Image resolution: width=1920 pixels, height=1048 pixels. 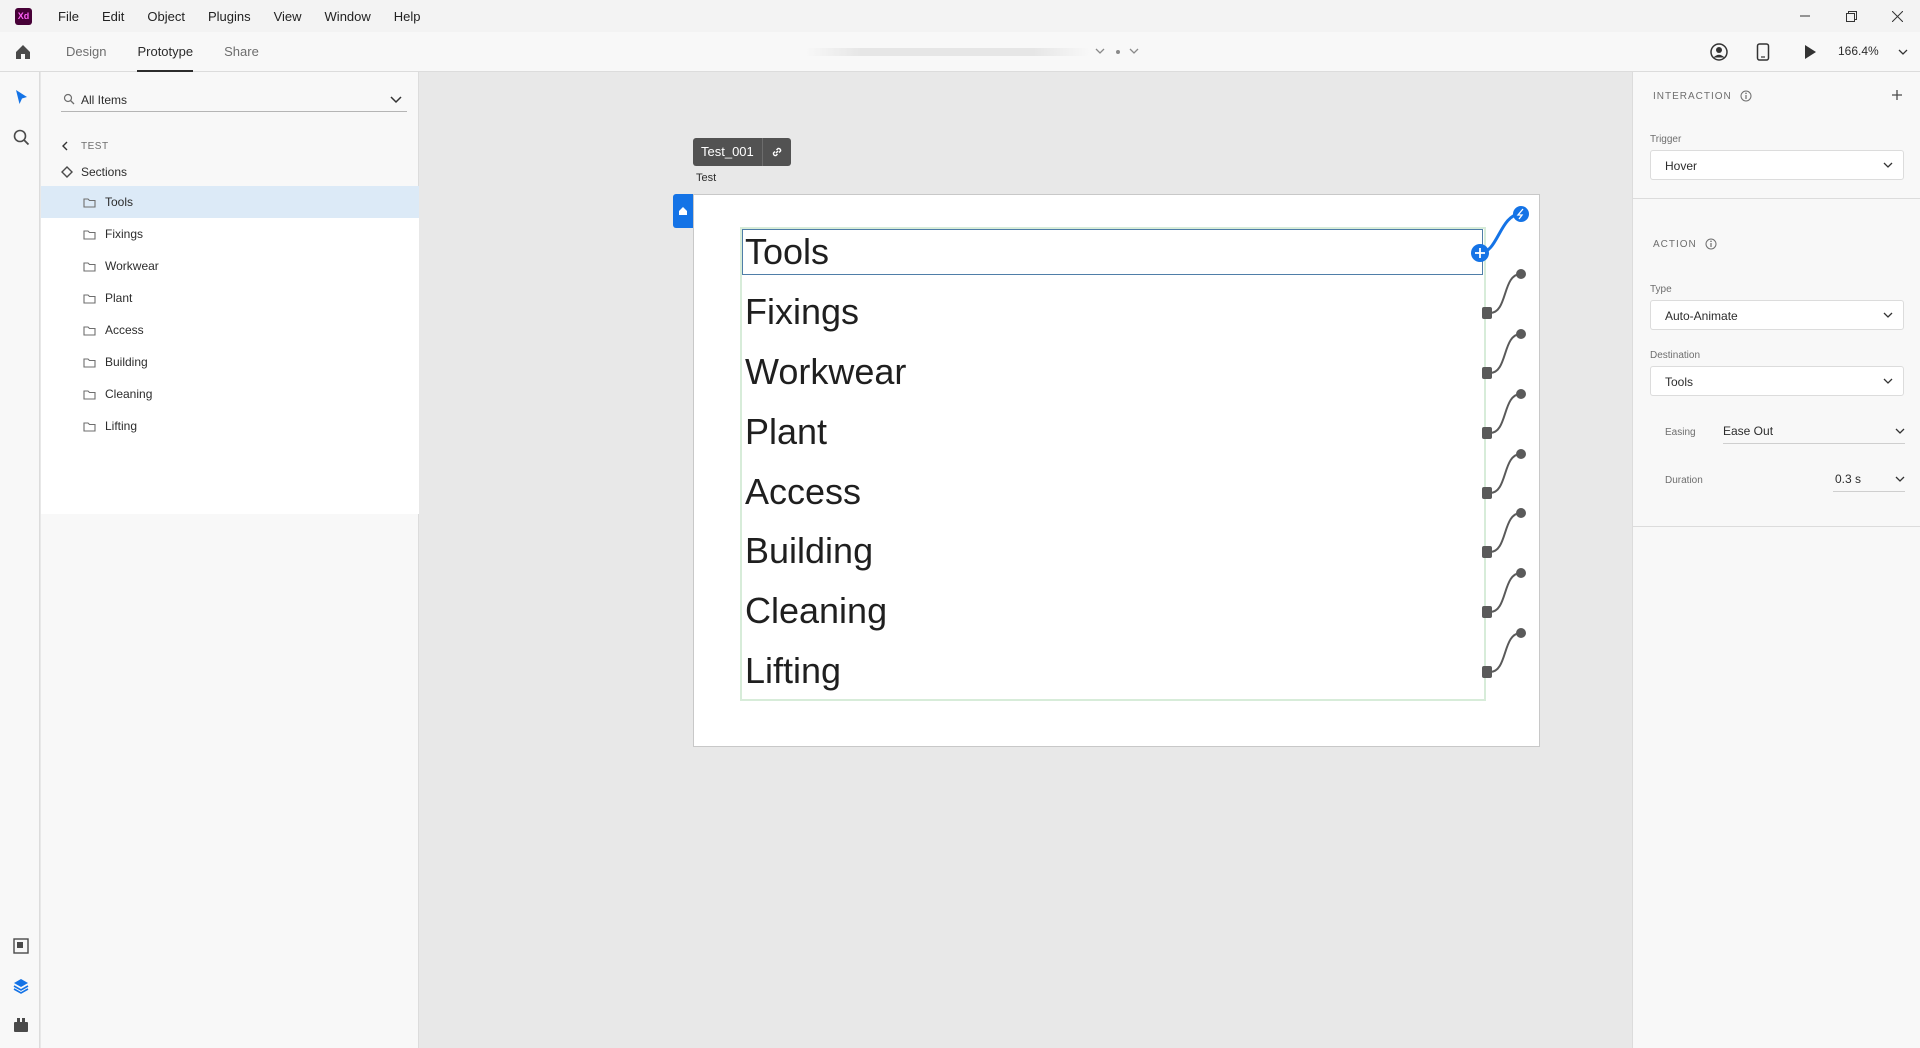 What do you see at coordinates (1675, 244) in the screenshot?
I see `action-heading-label: ACTION` at bounding box center [1675, 244].